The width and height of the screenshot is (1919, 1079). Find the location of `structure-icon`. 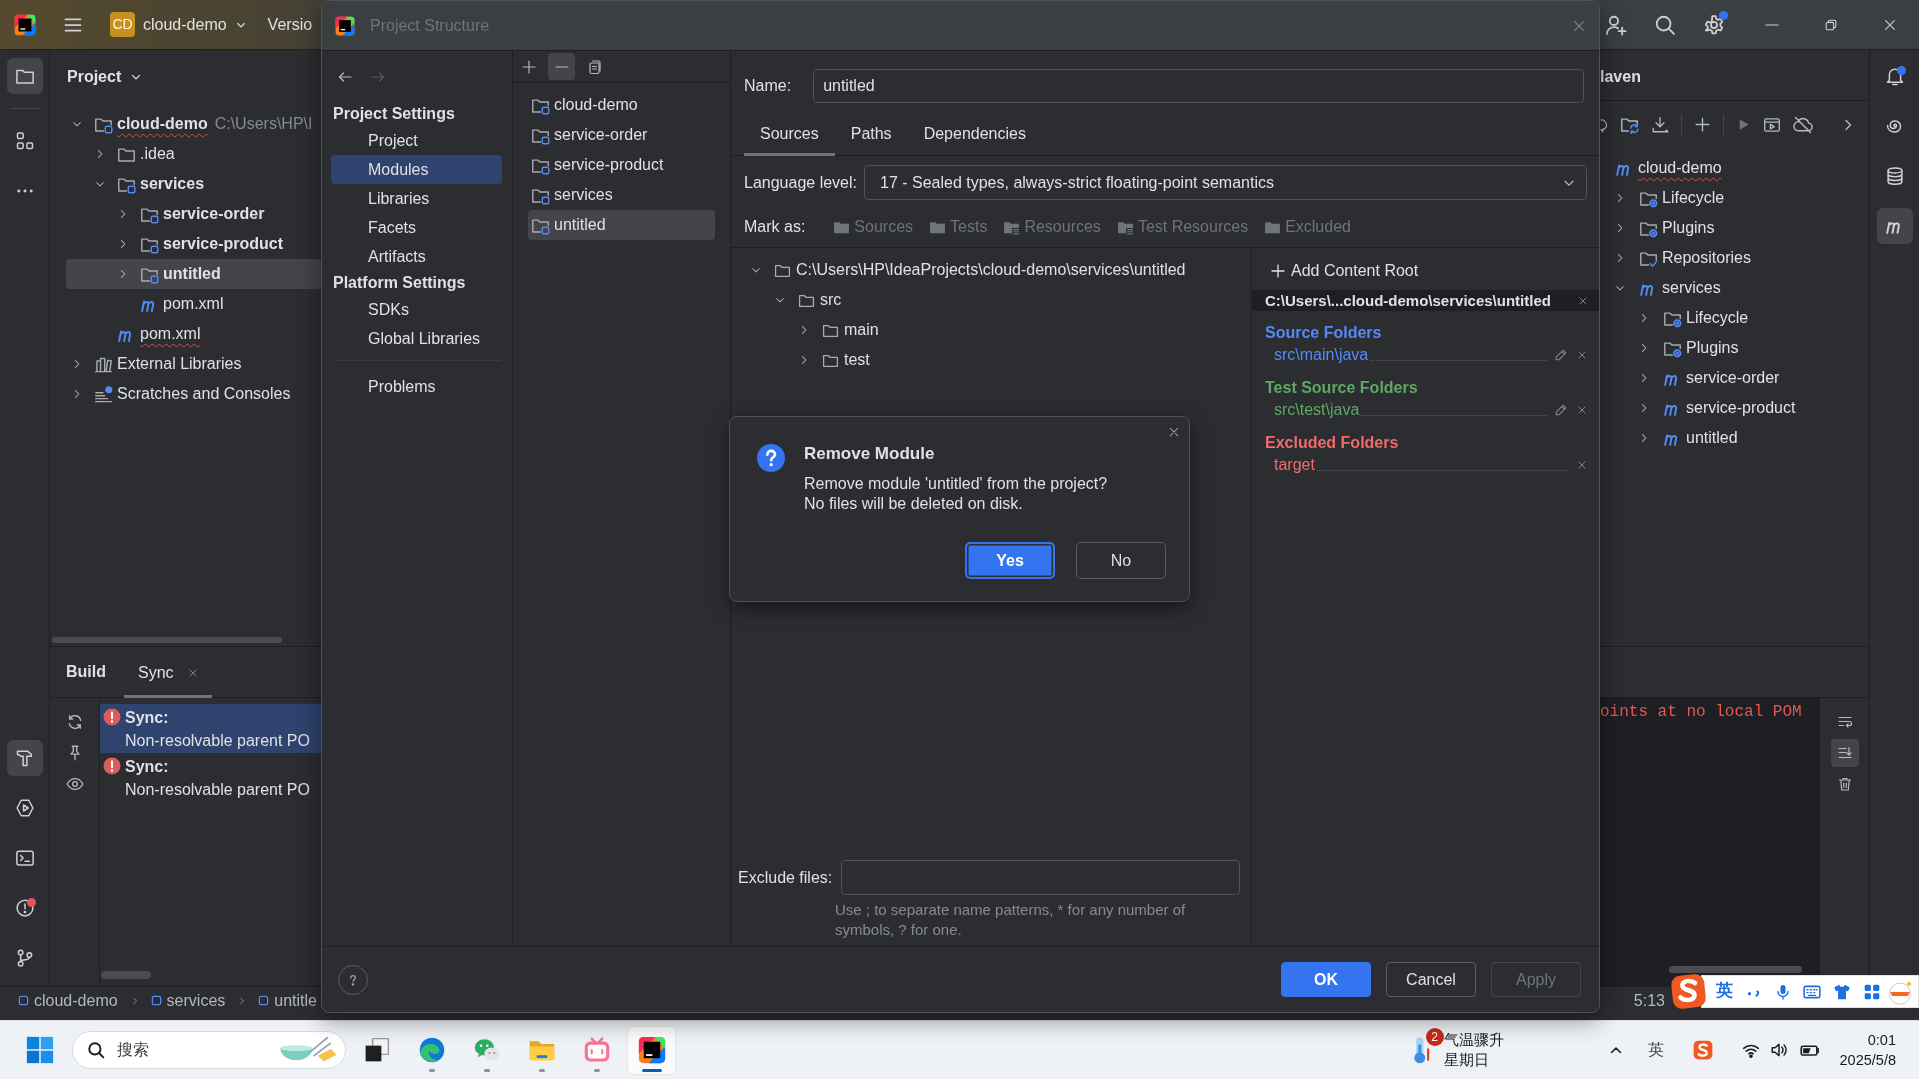

structure-icon is located at coordinates (24, 141).